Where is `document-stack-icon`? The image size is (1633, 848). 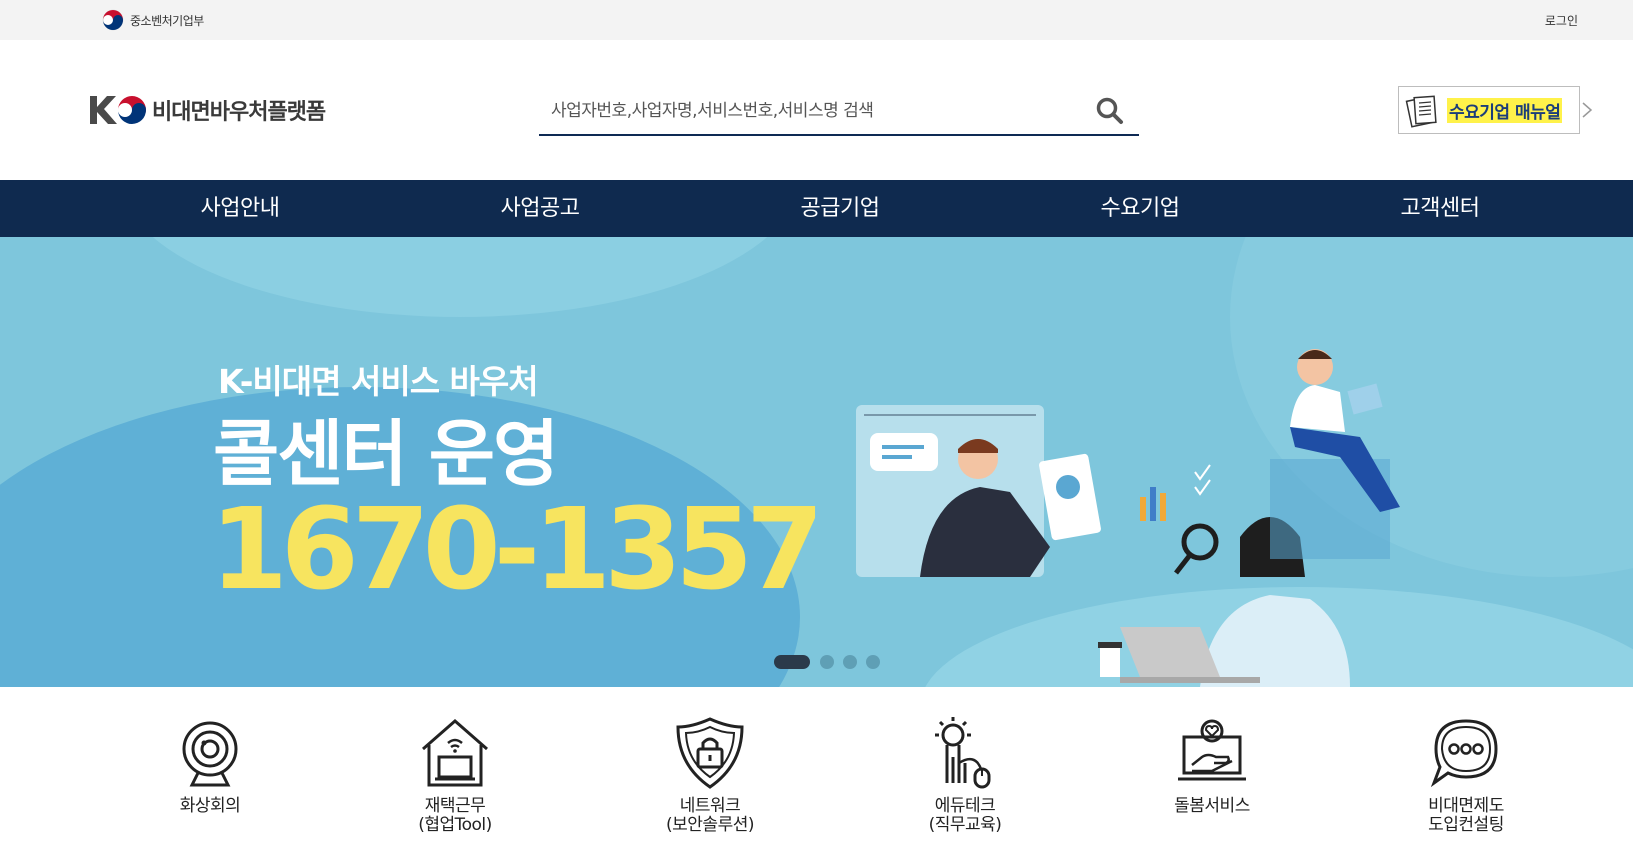 document-stack-icon is located at coordinates (1421, 111).